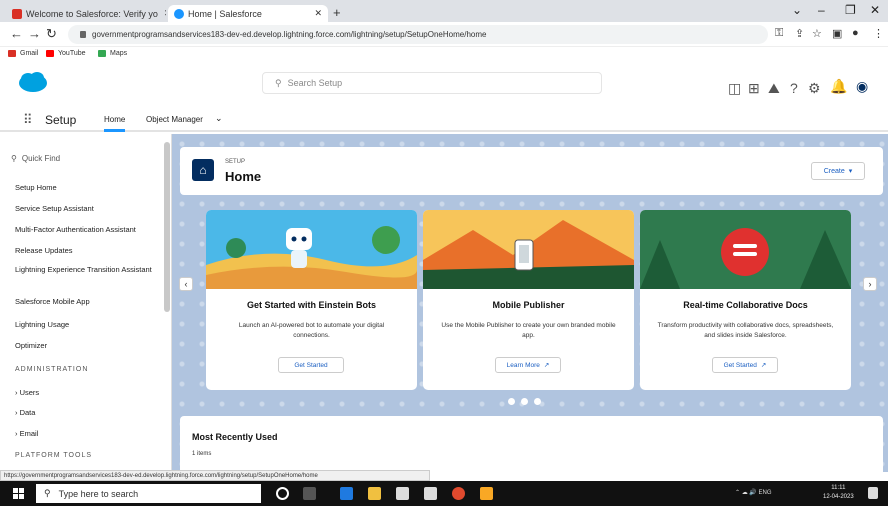  Describe the element at coordinates (486, 493) in the screenshot. I see `app-icon` at that location.